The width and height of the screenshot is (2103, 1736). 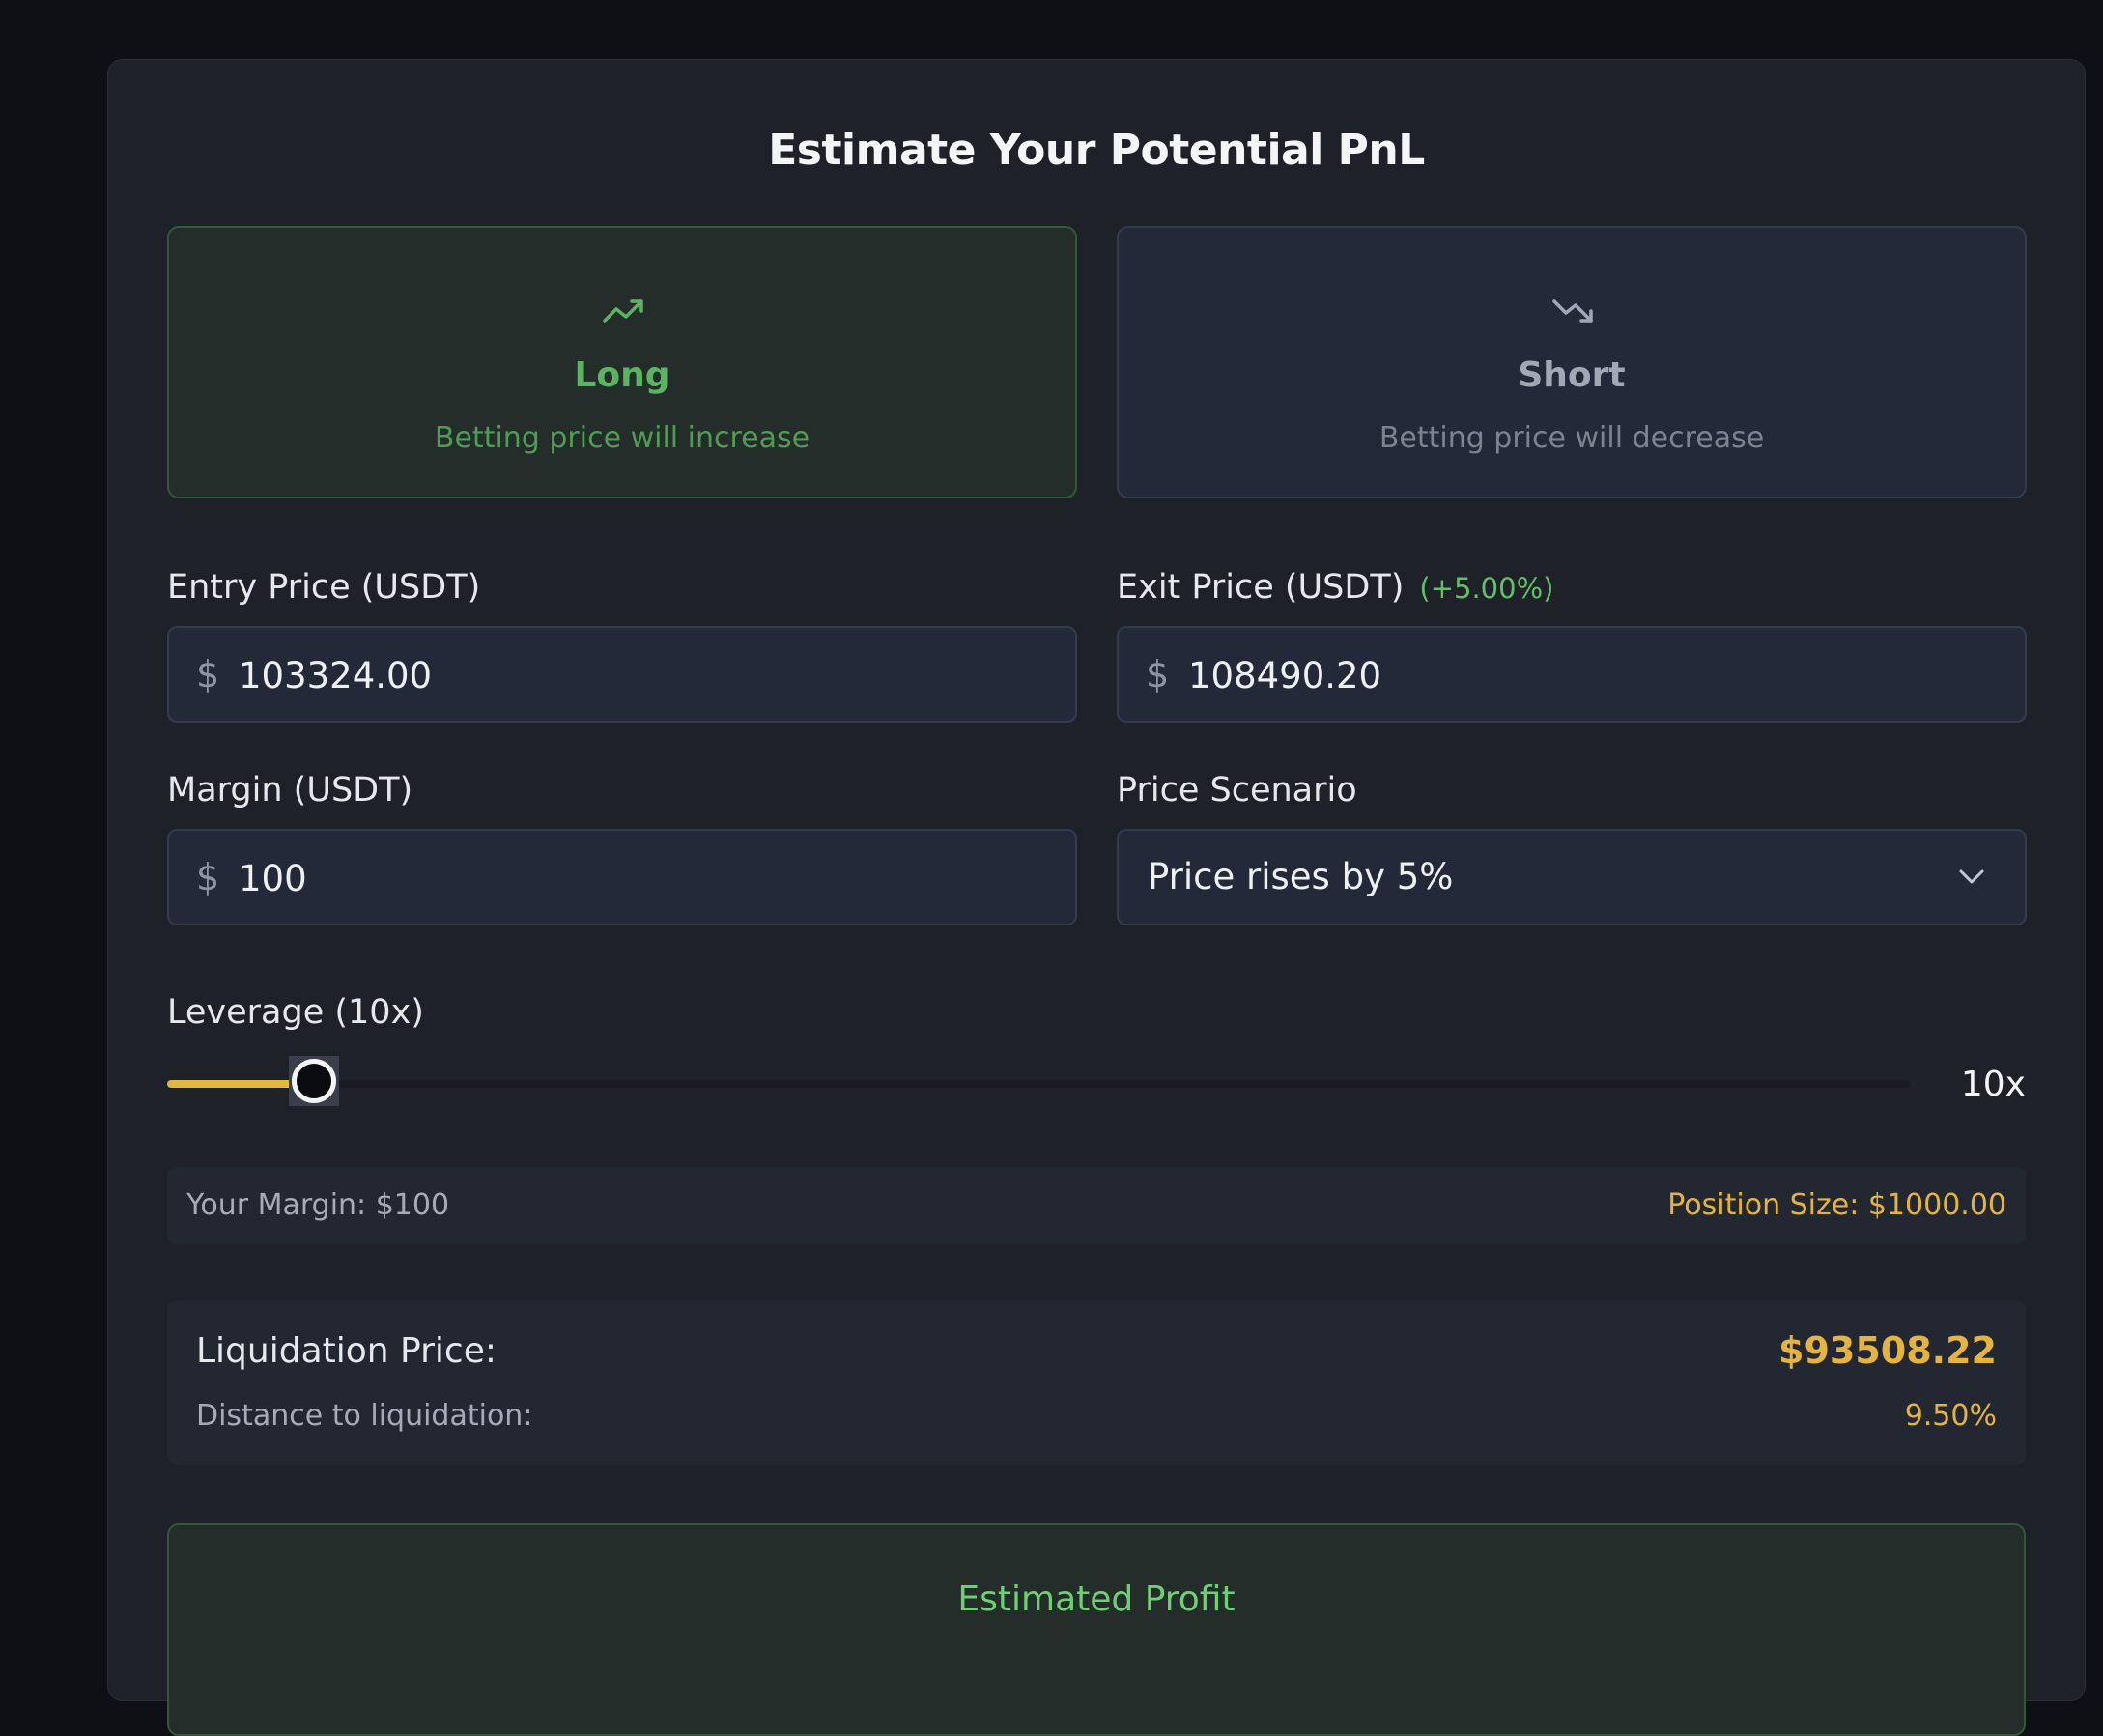 I want to click on margin-label: Margin (USDT), so click(x=290, y=790).